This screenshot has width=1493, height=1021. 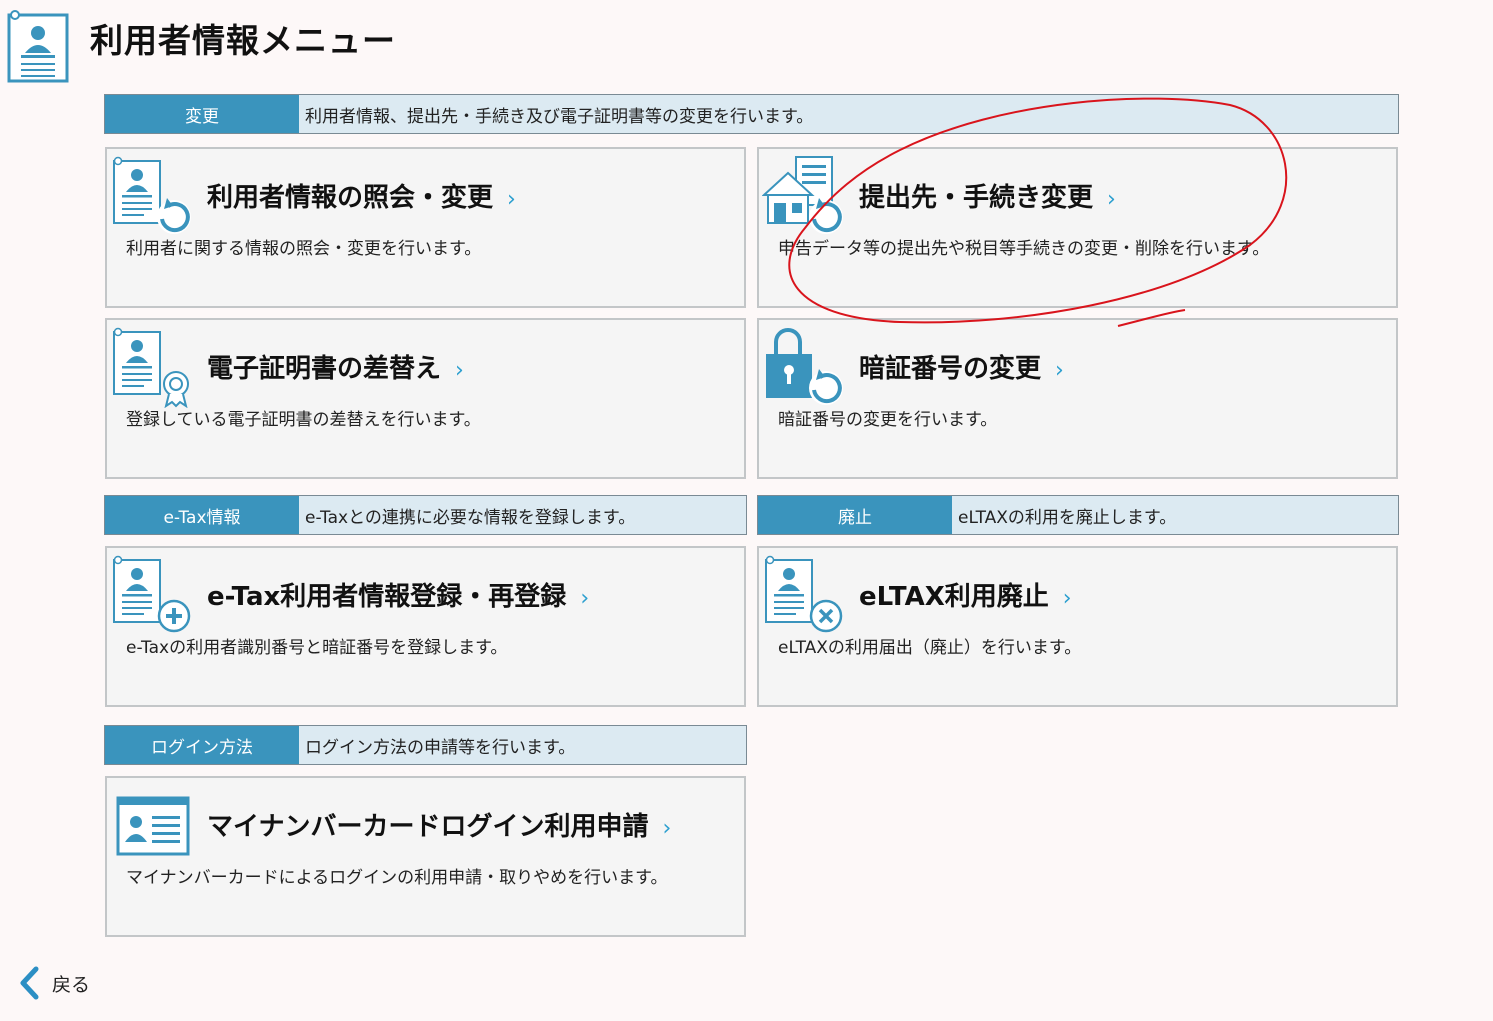 I want to click on card-title: eLTAX利用廃止 ›, so click(x=965, y=597).